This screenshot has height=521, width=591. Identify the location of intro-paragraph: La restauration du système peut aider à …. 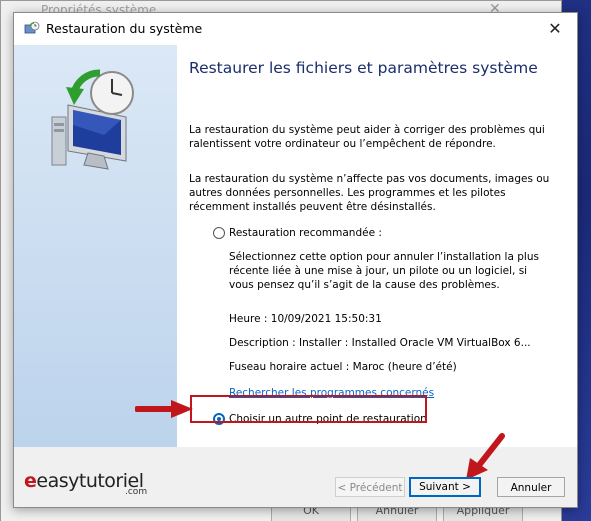
(367, 137).